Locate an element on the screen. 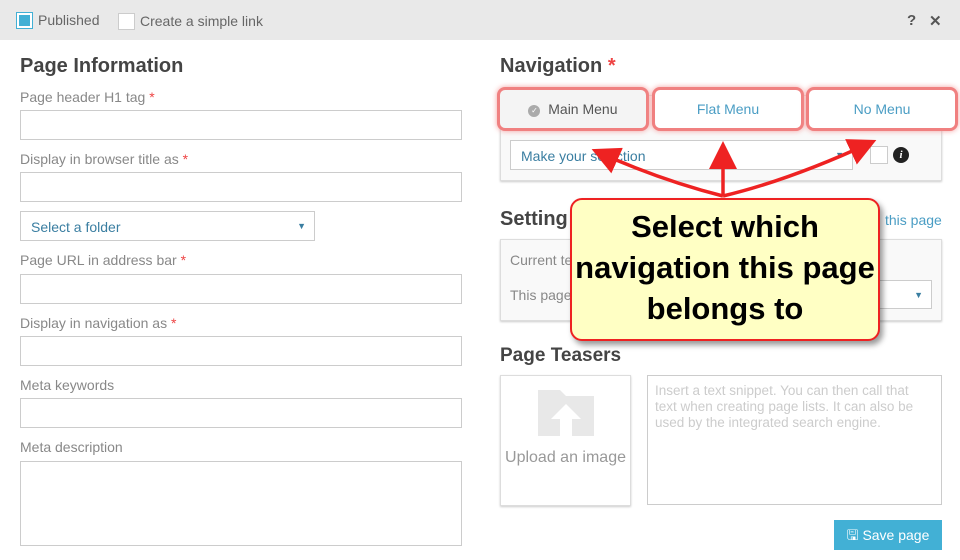 The width and height of the screenshot is (960, 560). arrow-no-menu is located at coordinates (799, 168).